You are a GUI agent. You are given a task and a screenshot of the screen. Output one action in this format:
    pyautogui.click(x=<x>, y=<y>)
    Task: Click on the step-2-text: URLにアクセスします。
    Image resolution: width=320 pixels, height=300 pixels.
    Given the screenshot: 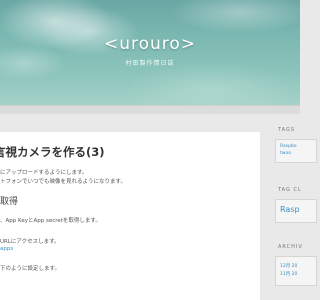 What is the action you would take?
    pyautogui.click(x=30, y=242)
    